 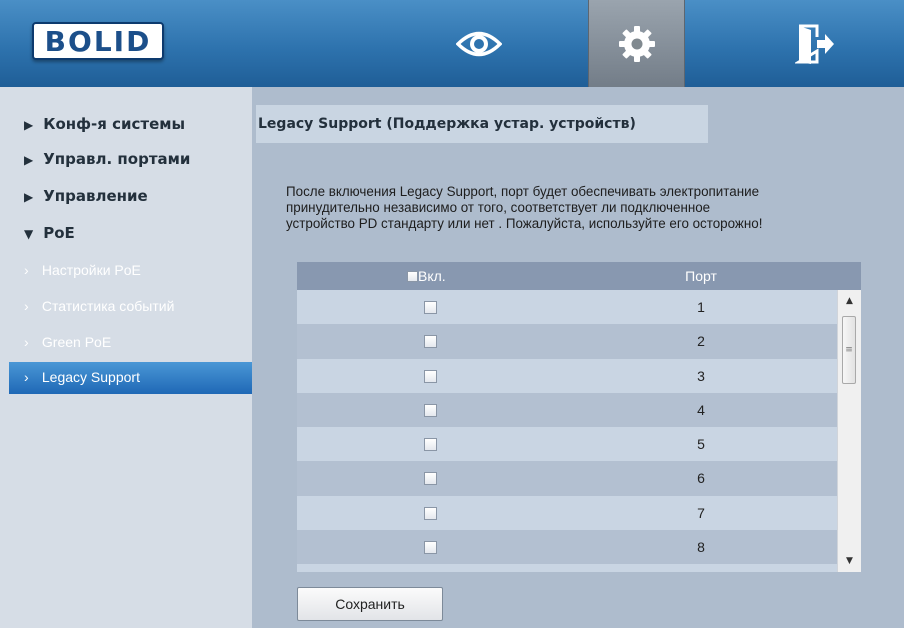 I want to click on table-row: 5, so click(x=567, y=444).